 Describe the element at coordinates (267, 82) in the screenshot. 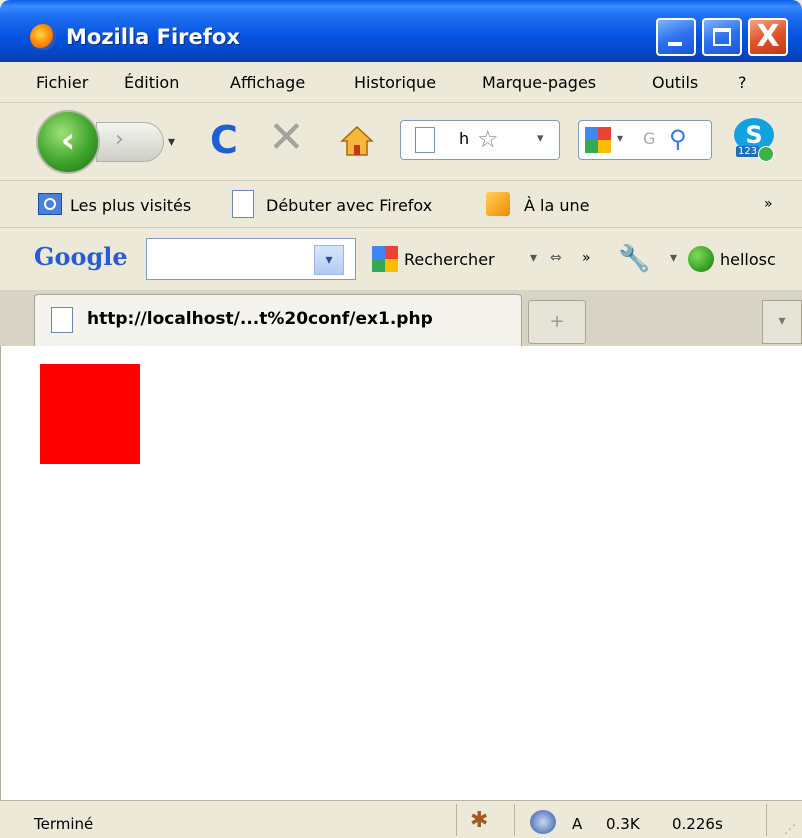

I see `menu-affichage: Affichage` at that location.